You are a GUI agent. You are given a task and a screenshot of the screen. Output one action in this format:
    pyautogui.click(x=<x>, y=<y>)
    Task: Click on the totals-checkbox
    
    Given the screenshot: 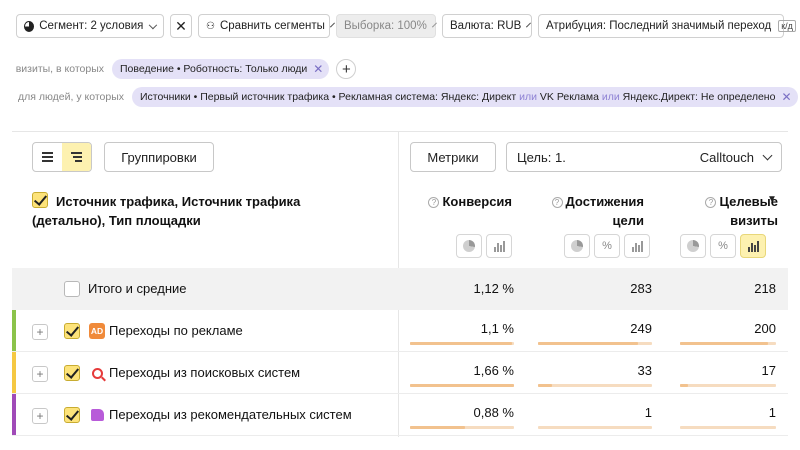 What is the action you would take?
    pyautogui.click(x=72, y=289)
    